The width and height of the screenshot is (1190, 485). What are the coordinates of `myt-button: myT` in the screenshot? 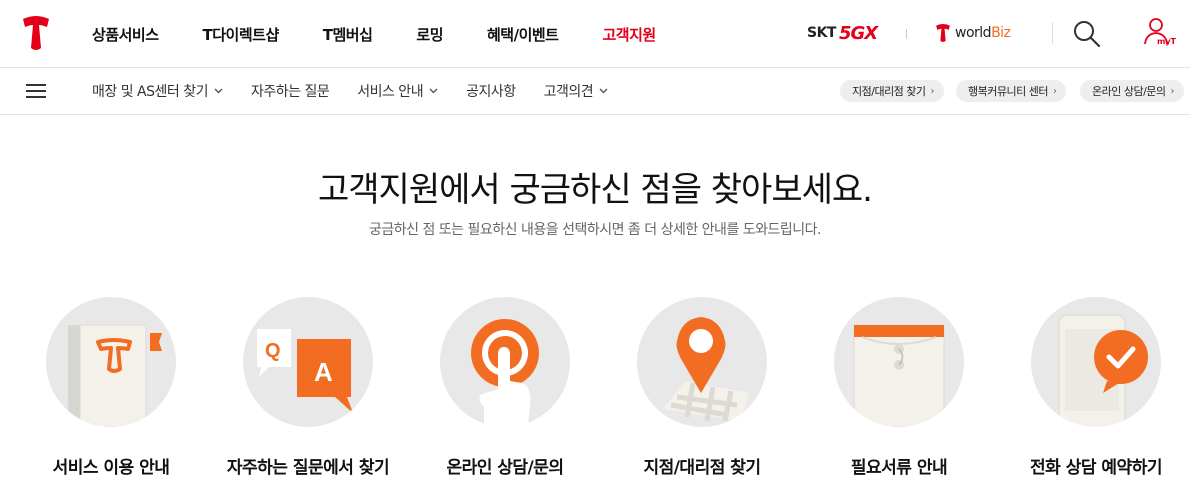 It's located at (1160, 34).